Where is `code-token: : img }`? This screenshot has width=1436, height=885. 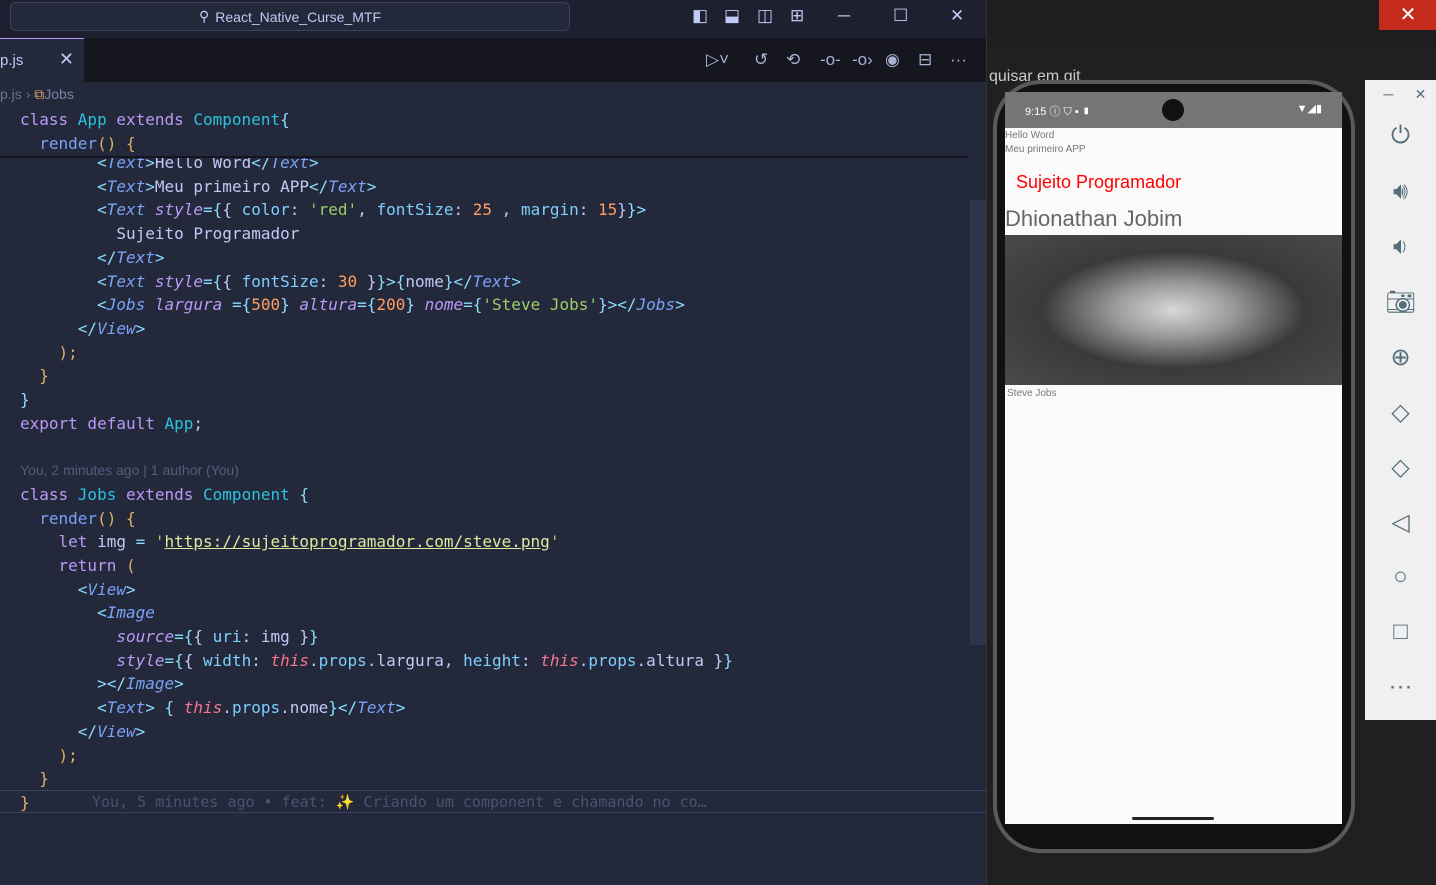 code-token: : img } is located at coordinates (275, 636).